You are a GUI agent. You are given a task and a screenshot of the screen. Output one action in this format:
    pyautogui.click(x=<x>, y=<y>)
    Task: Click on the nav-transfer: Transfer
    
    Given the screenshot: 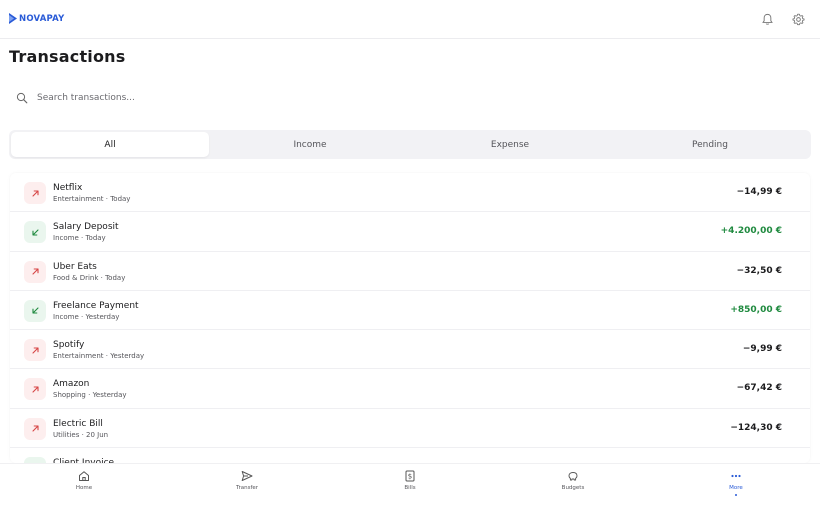 What is the action you would take?
    pyautogui.click(x=247, y=480)
    